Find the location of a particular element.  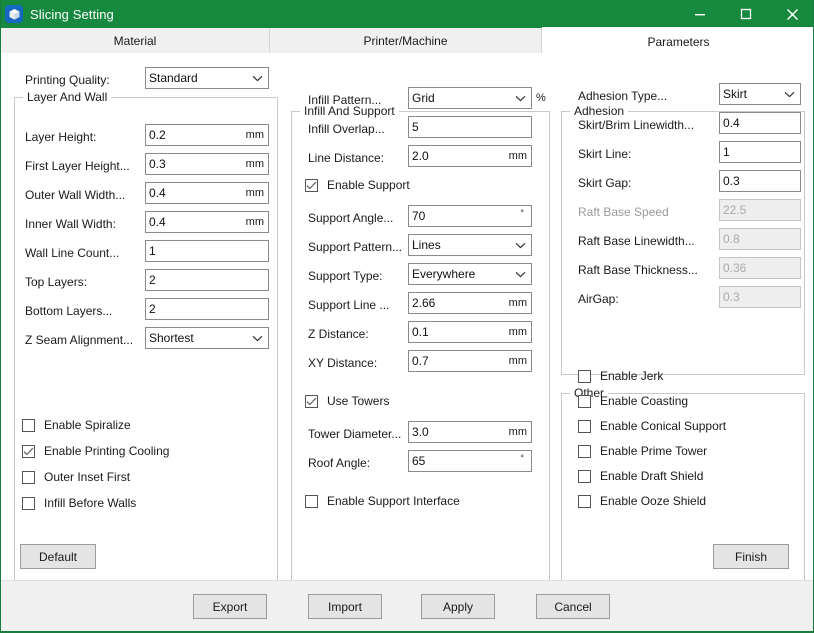

chevron-down-icon is located at coordinates (257, 78).